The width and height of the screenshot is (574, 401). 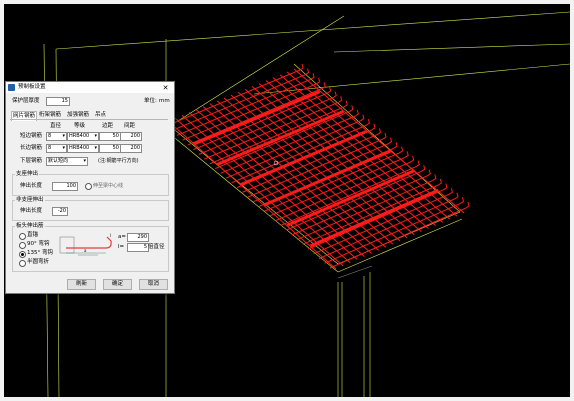 What do you see at coordinates (32, 87) in the screenshot?
I see `dialog-title: 预制板设置` at bounding box center [32, 87].